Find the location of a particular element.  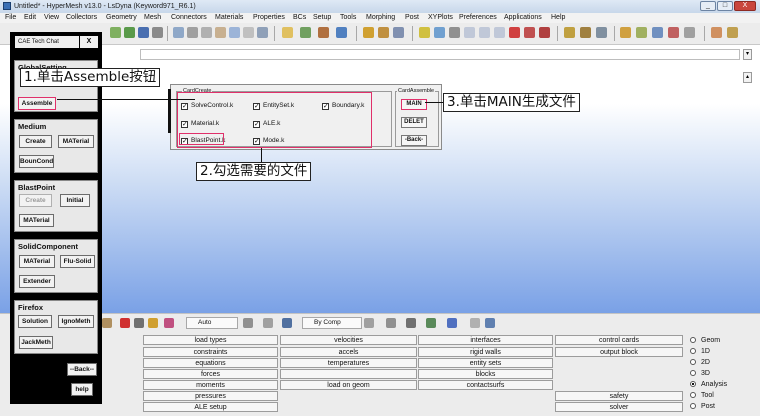

user-icon is located at coordinates (716, 32).